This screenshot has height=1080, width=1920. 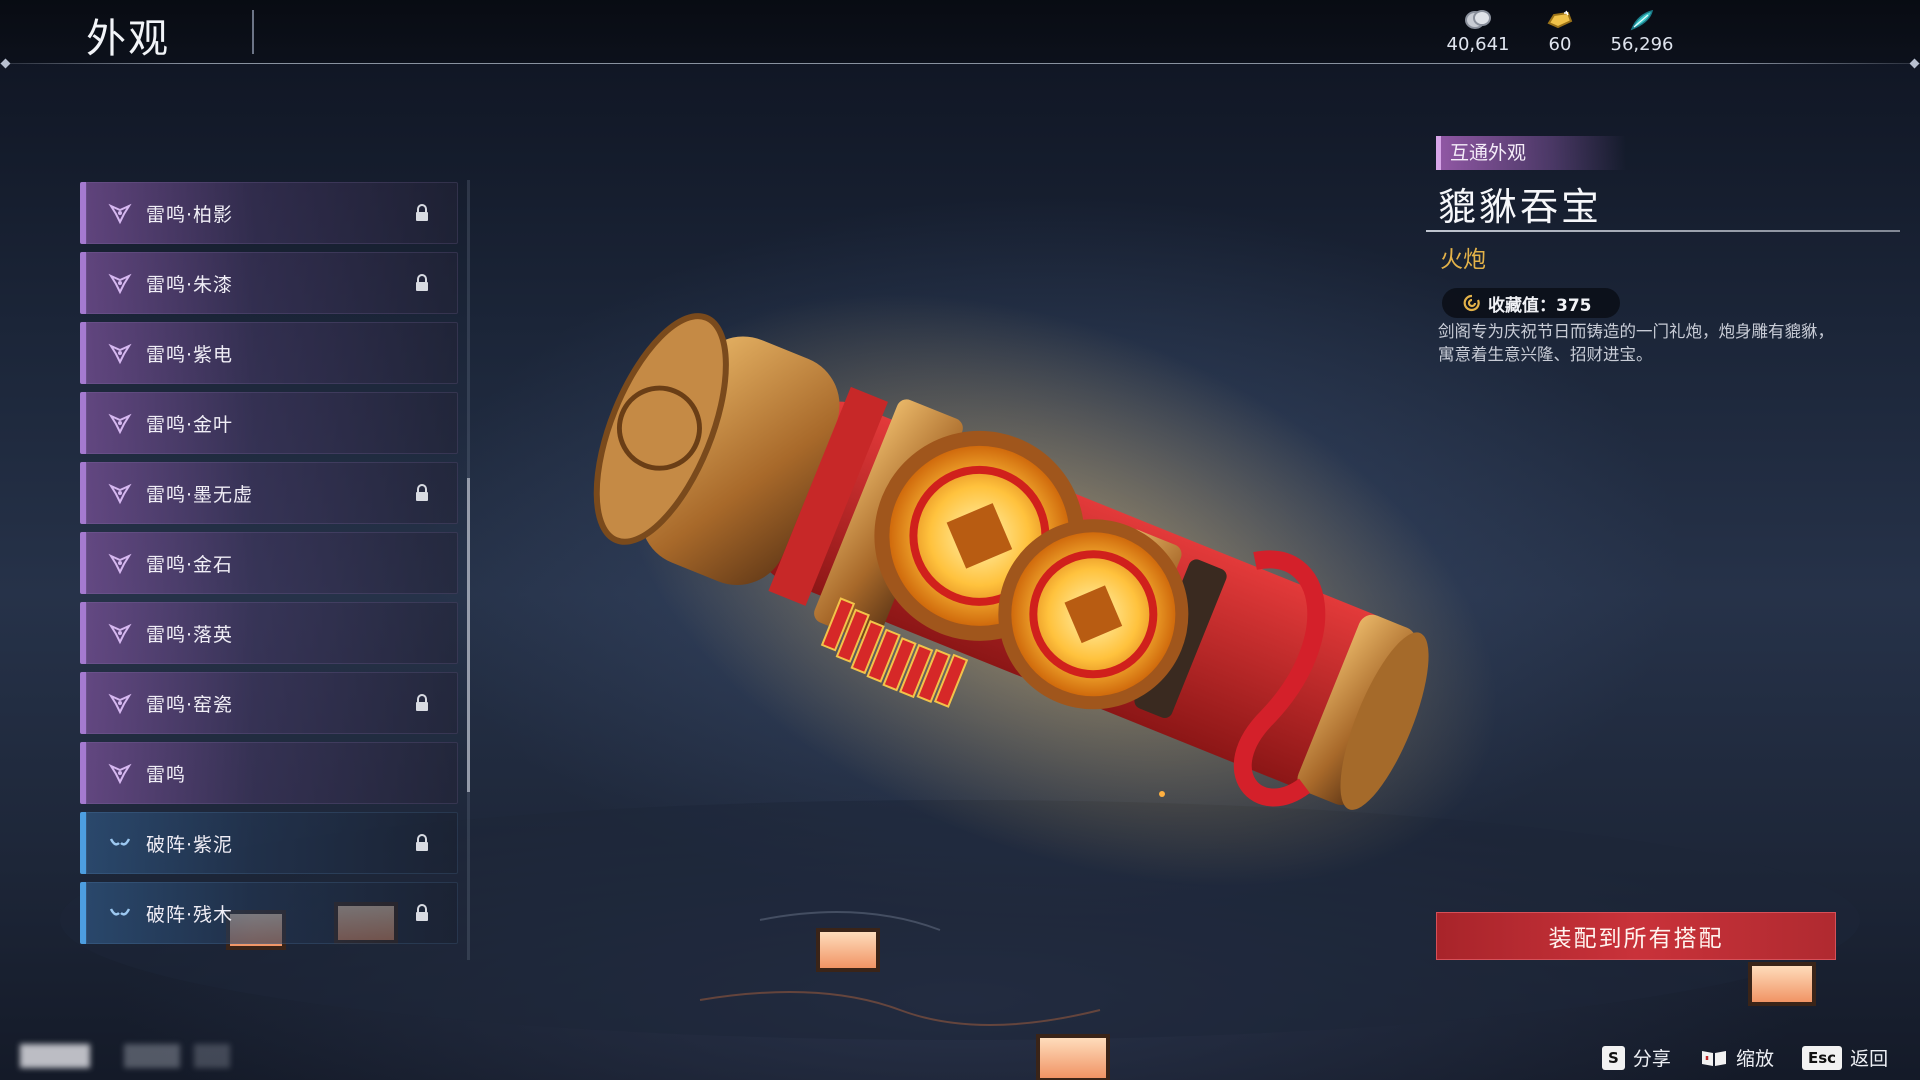 I want to click on skin-name: 破阵·残木, so click(x=190, y=914).